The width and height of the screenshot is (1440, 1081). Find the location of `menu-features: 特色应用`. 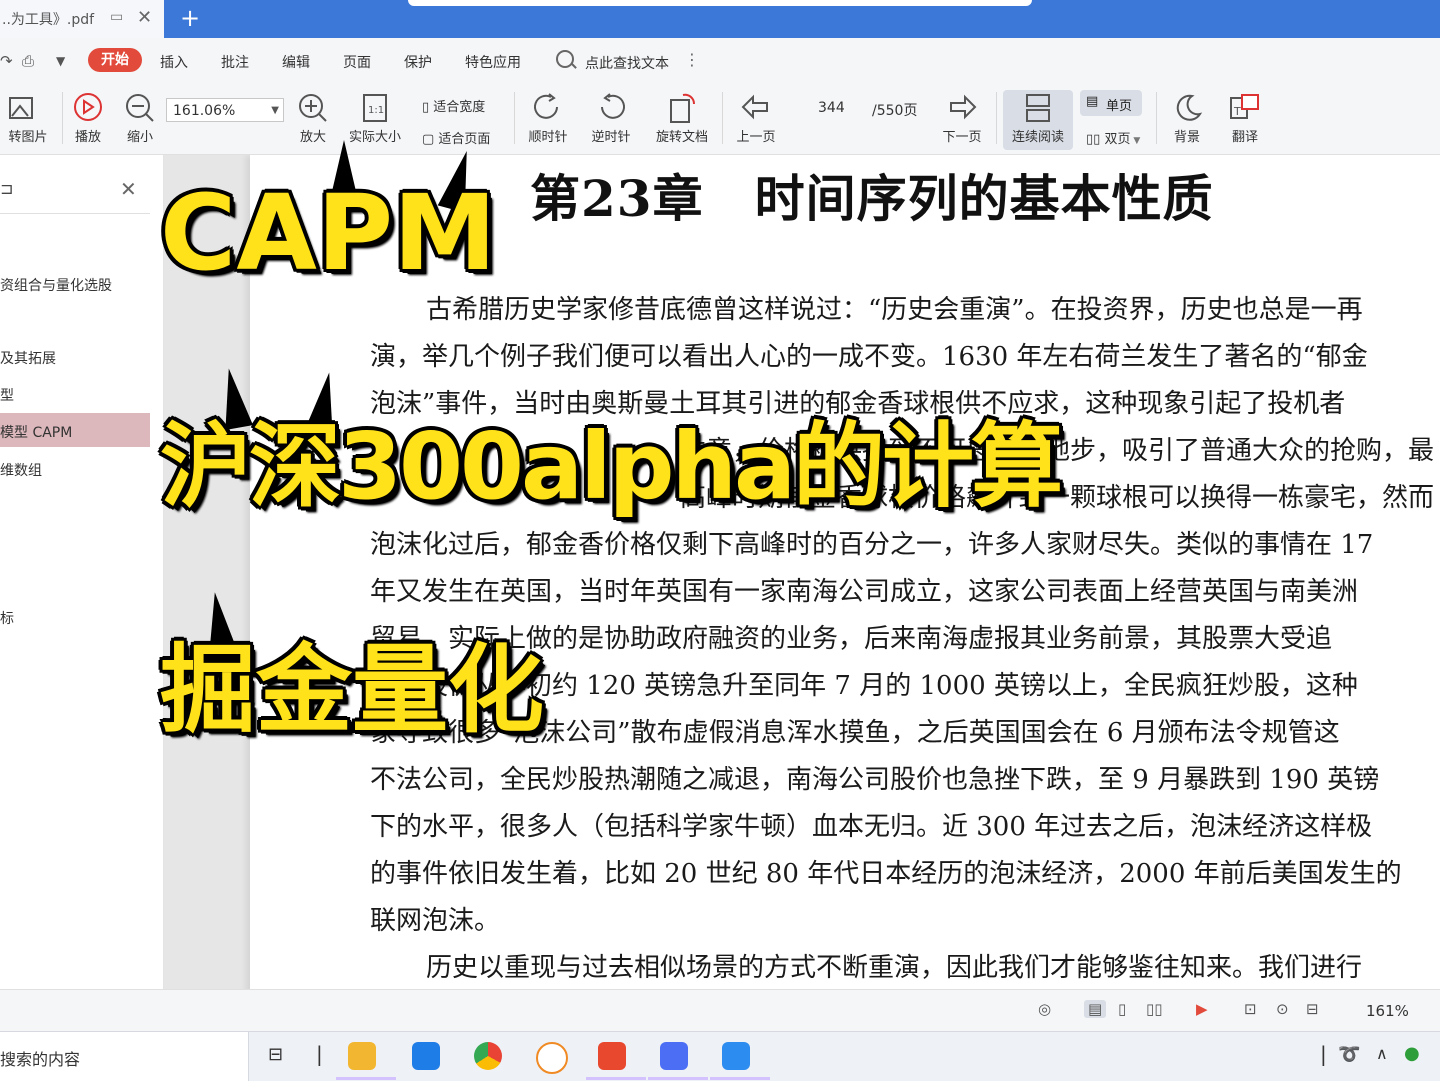

menu-features: 特色应用 is located at coordinates (493, 62).